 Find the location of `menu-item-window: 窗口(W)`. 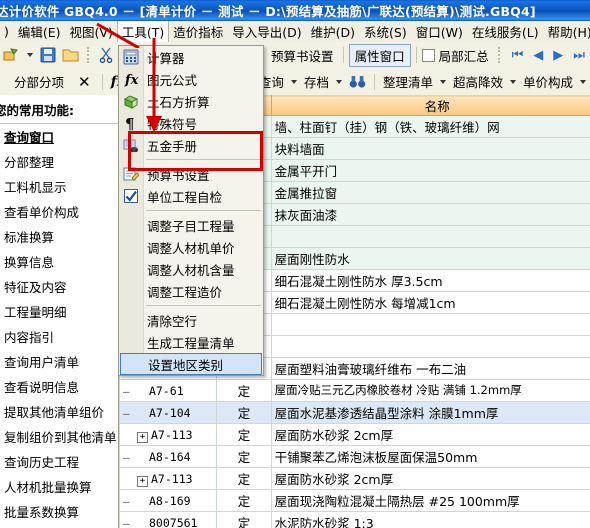

menu-item-window: 窗口(W) is located at coordinates (439, 31).